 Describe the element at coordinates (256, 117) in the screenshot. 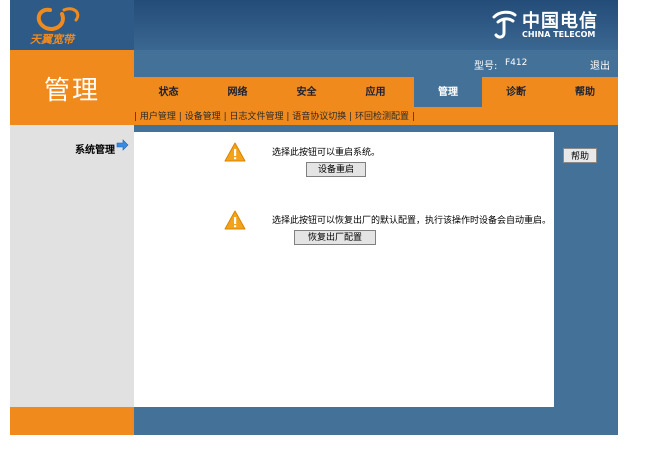

I see `subnav-log-management: 日志文件管理` at that location.